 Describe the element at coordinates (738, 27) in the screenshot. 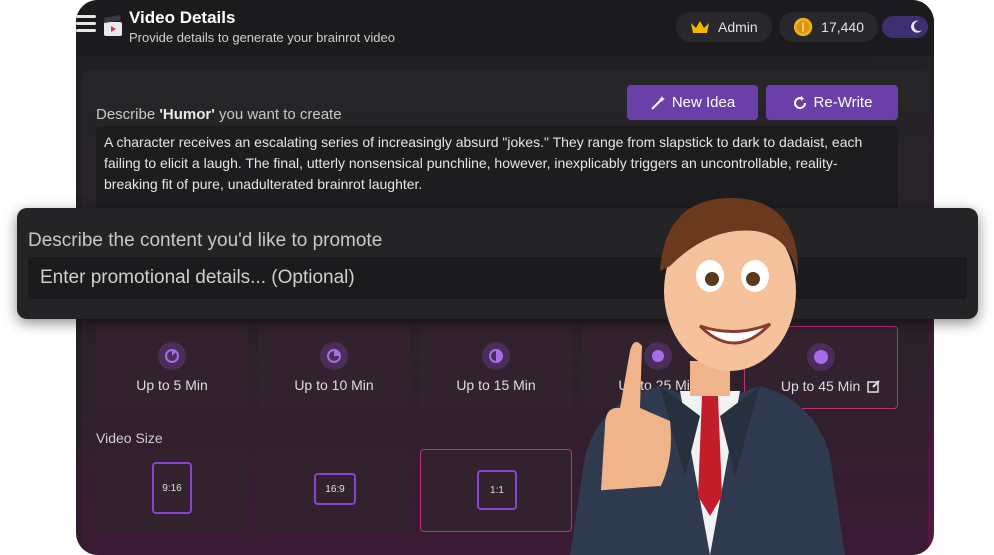

I see `admin-label: Admin` at that location.